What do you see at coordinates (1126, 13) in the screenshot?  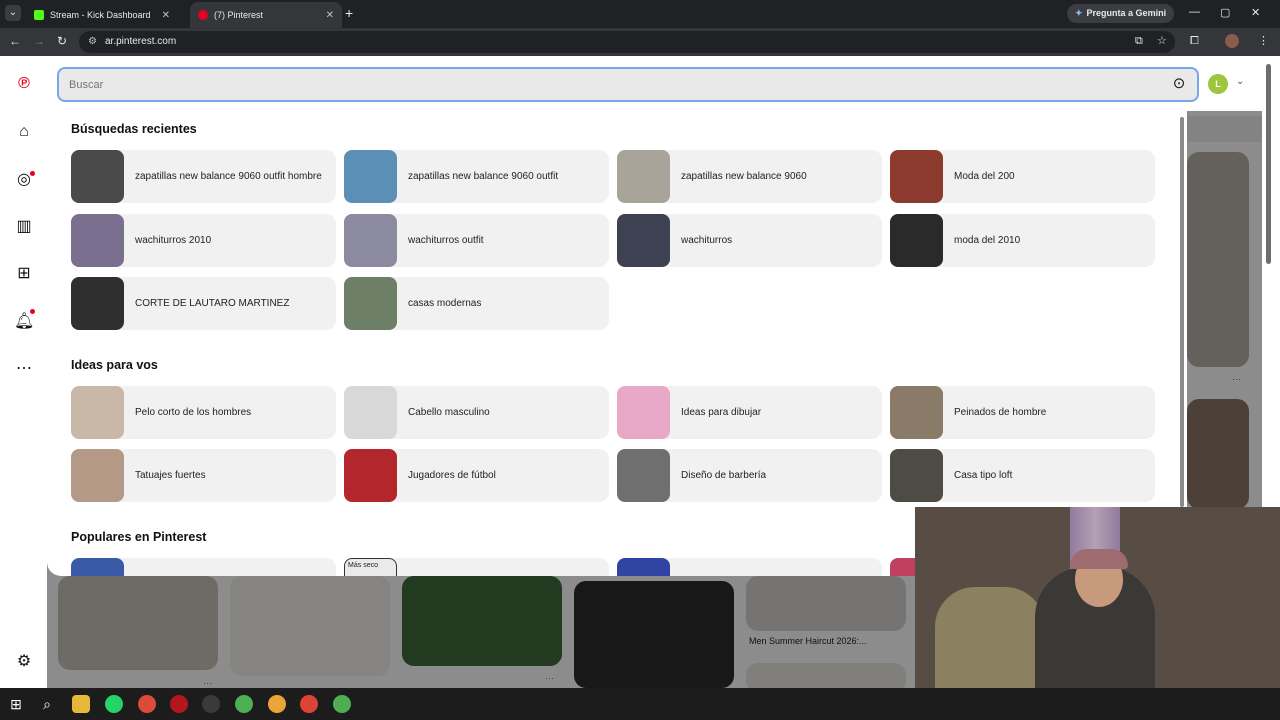 I see `gemini-label: Pregunta a Gemini` at bounding box center [1126, 13].